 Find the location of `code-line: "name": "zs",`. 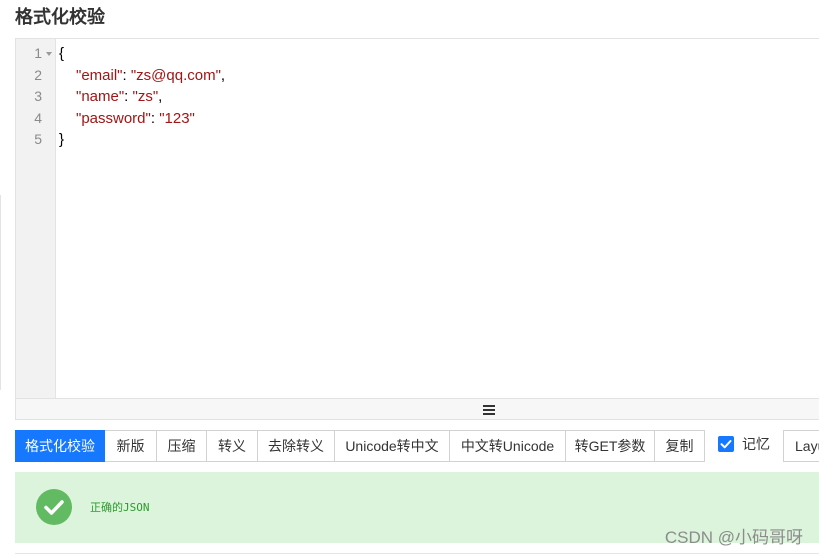

code-line: "name": "zs", is located at coordinates (437, 97).